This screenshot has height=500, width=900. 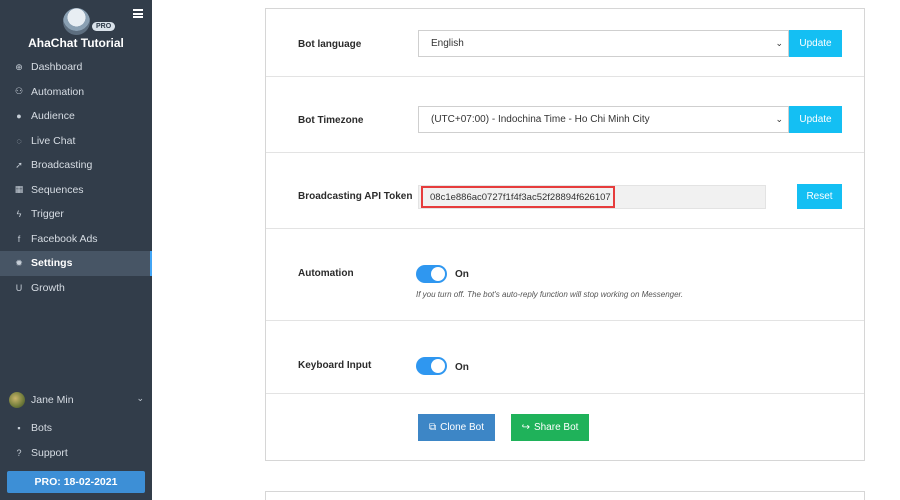 I want to click on sidebar-item-broadcasting: ➚ Broadcasting, so click(x=76, y=165).